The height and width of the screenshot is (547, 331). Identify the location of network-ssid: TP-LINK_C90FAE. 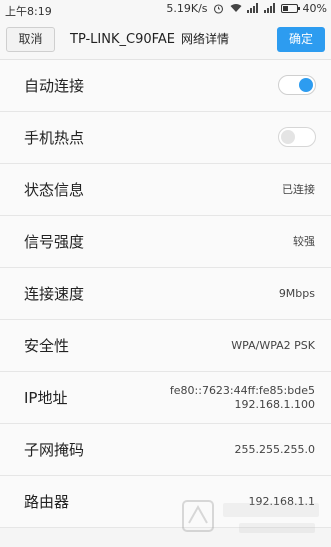
(122, 39).